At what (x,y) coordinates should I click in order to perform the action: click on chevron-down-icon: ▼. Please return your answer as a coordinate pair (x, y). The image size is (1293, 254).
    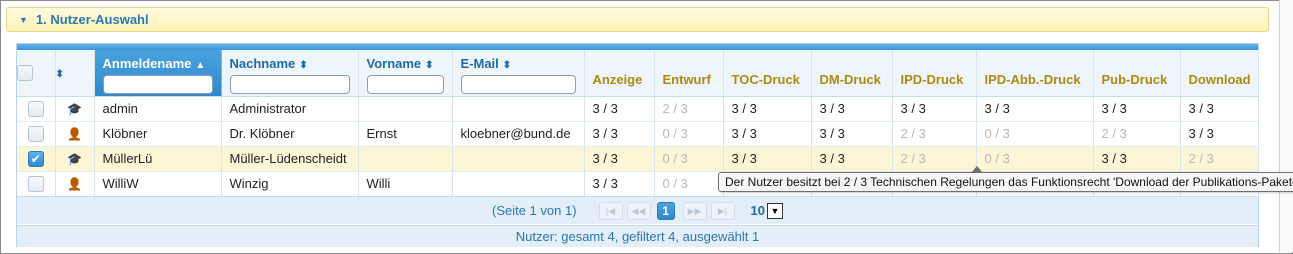
    Looking at the image, I should click on (775, 210).